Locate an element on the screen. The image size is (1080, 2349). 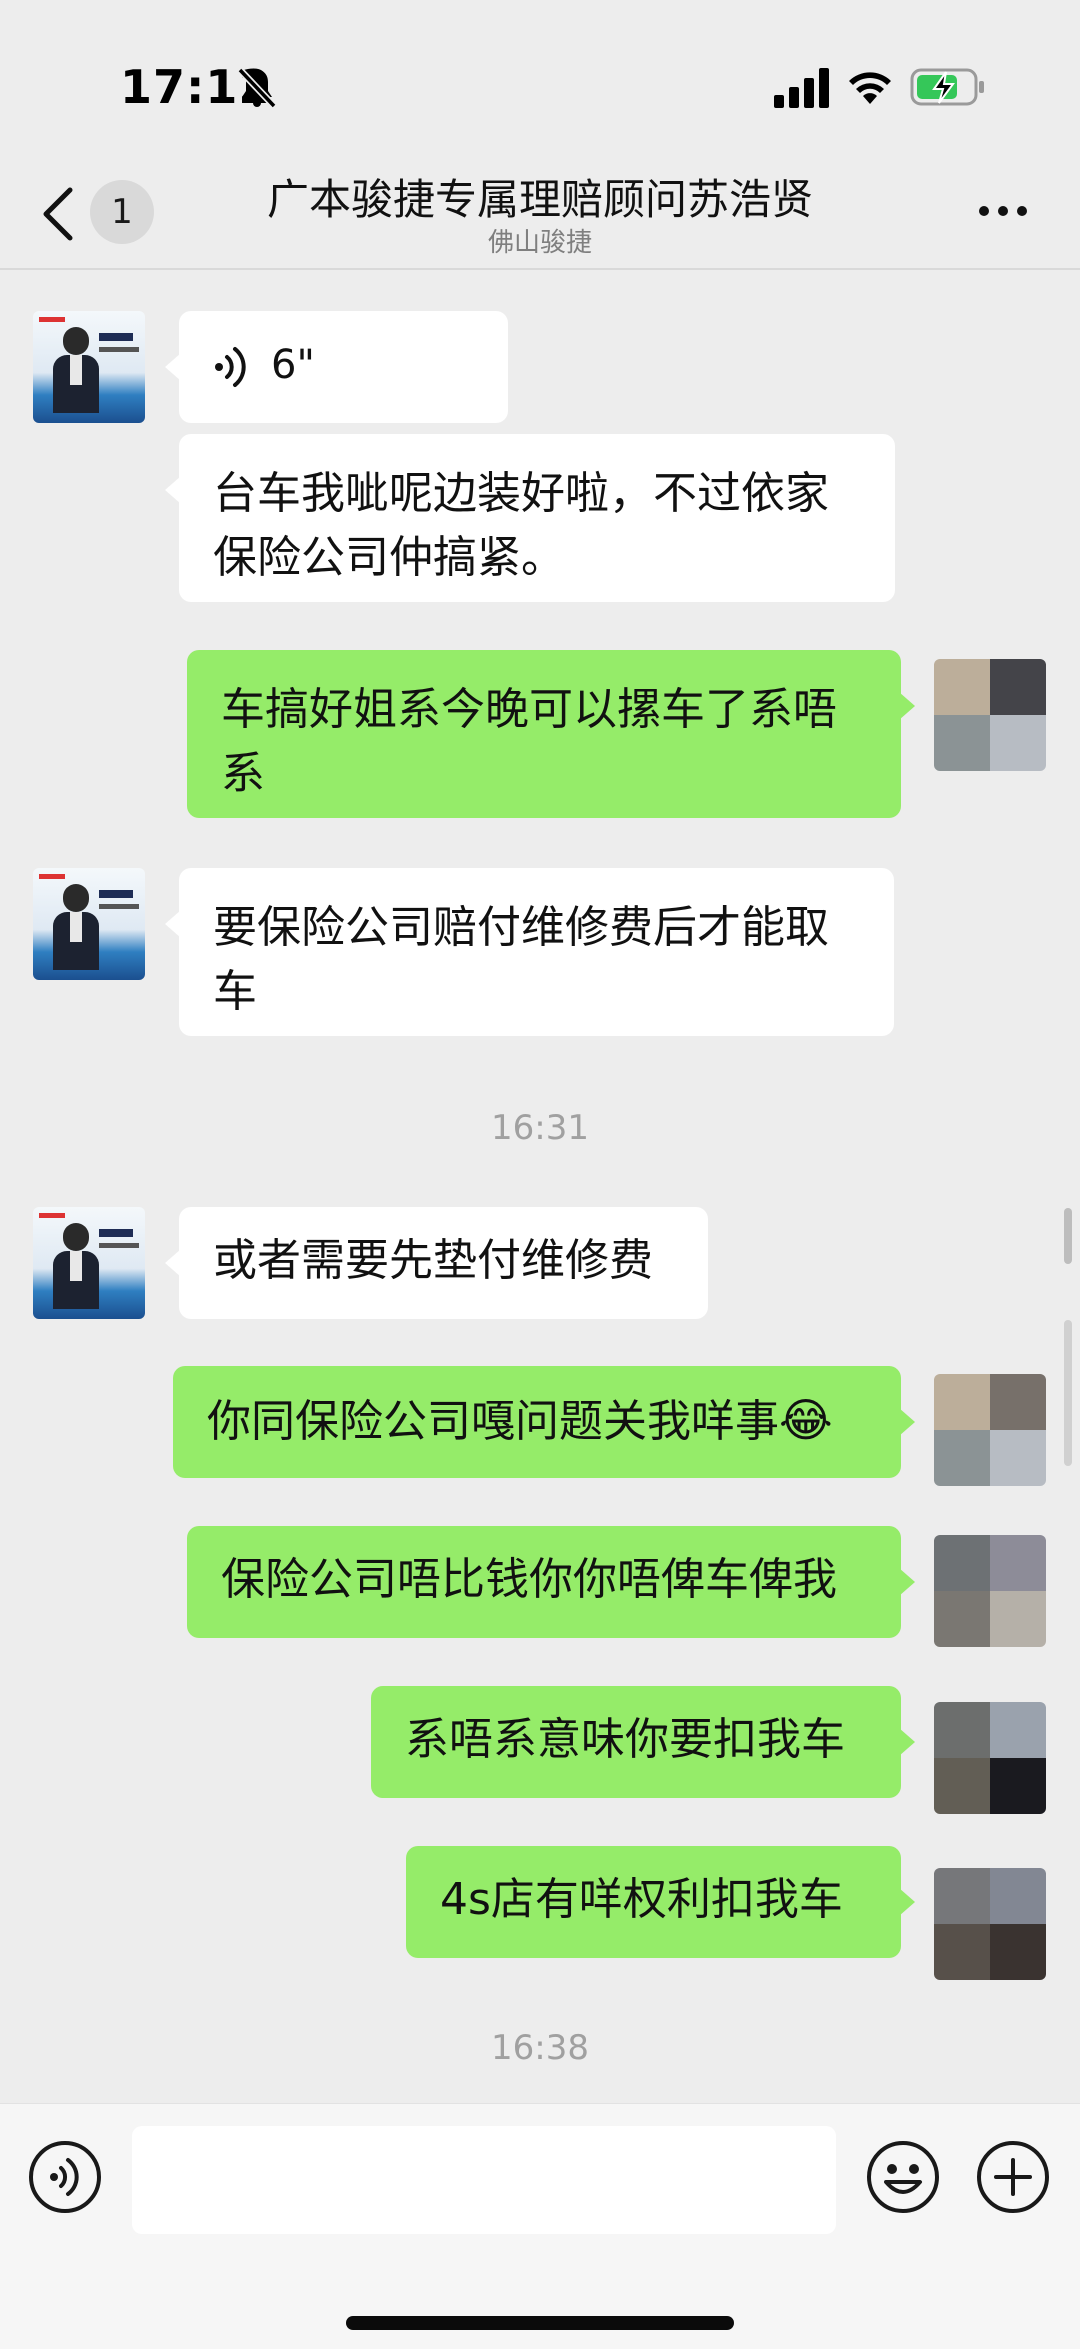
voice-duration: 6" is located at coordinates (293, 365).